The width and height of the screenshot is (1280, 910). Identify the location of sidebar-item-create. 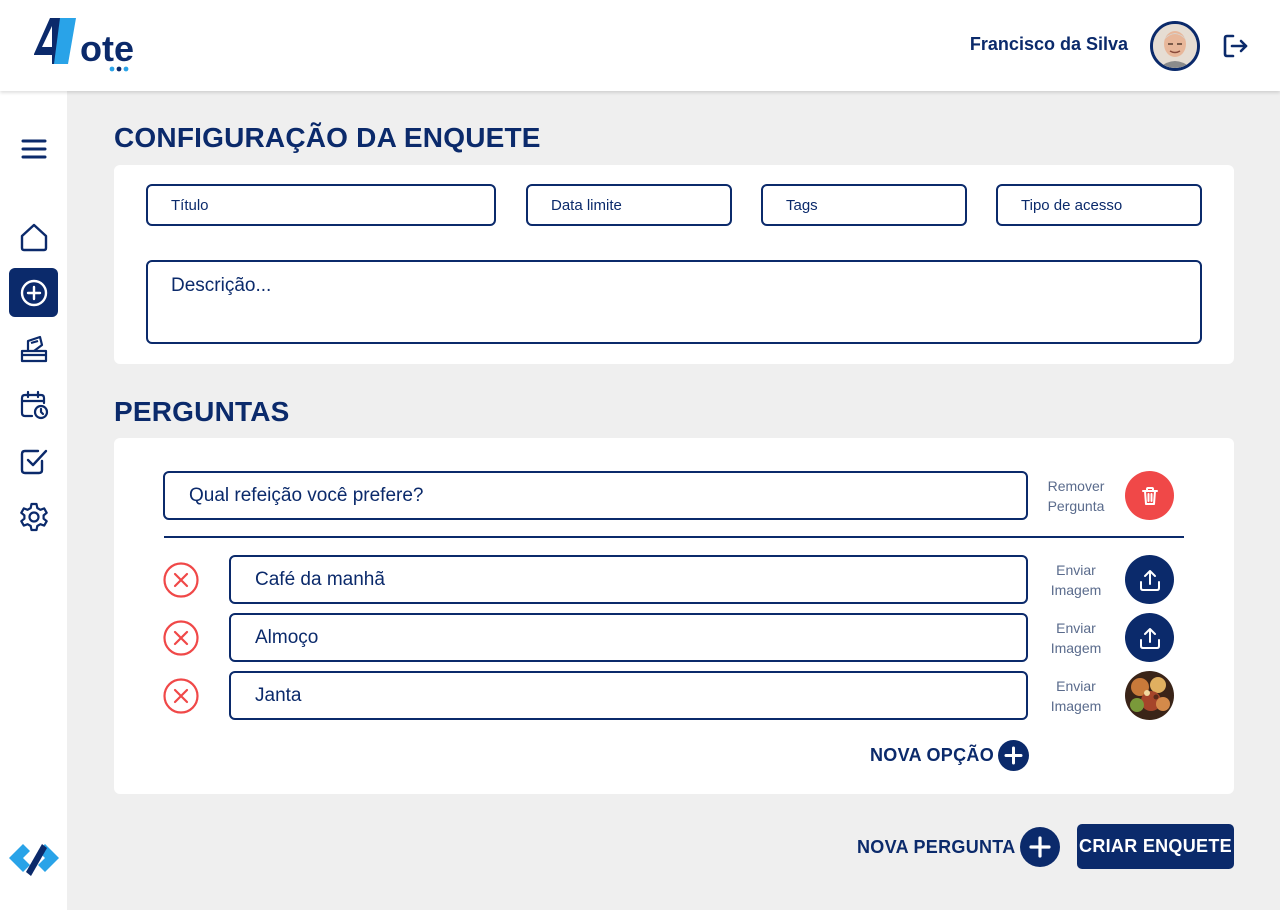
(33, 292).